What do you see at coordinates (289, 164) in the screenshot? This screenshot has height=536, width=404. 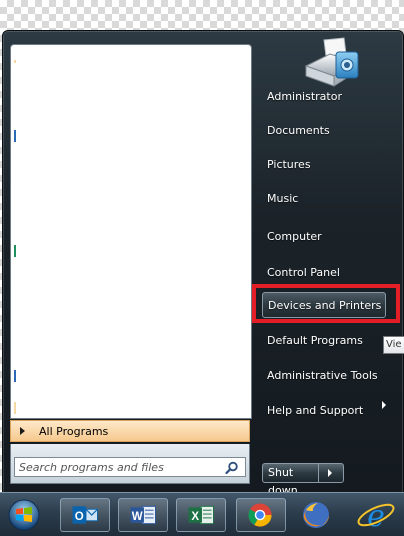 I see `menu-item-label: Pictures` at bounding box center [289, 164].